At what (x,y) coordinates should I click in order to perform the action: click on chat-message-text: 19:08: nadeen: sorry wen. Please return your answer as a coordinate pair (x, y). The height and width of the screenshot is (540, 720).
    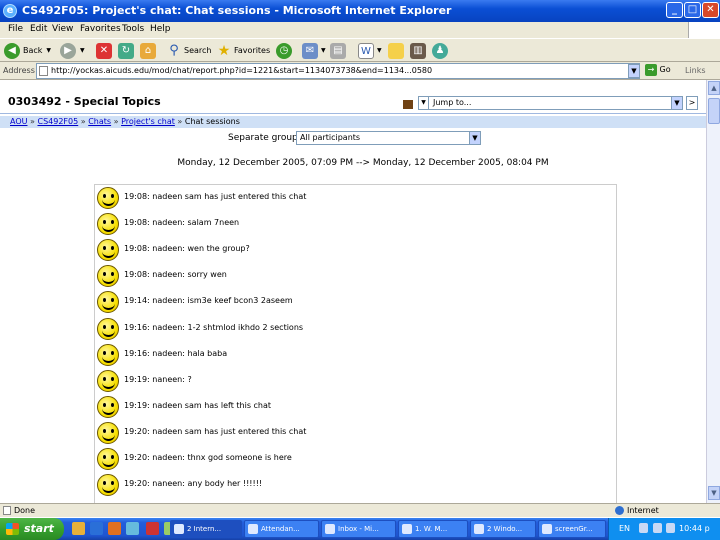
    Looking at the image, I should click on (175, 275).